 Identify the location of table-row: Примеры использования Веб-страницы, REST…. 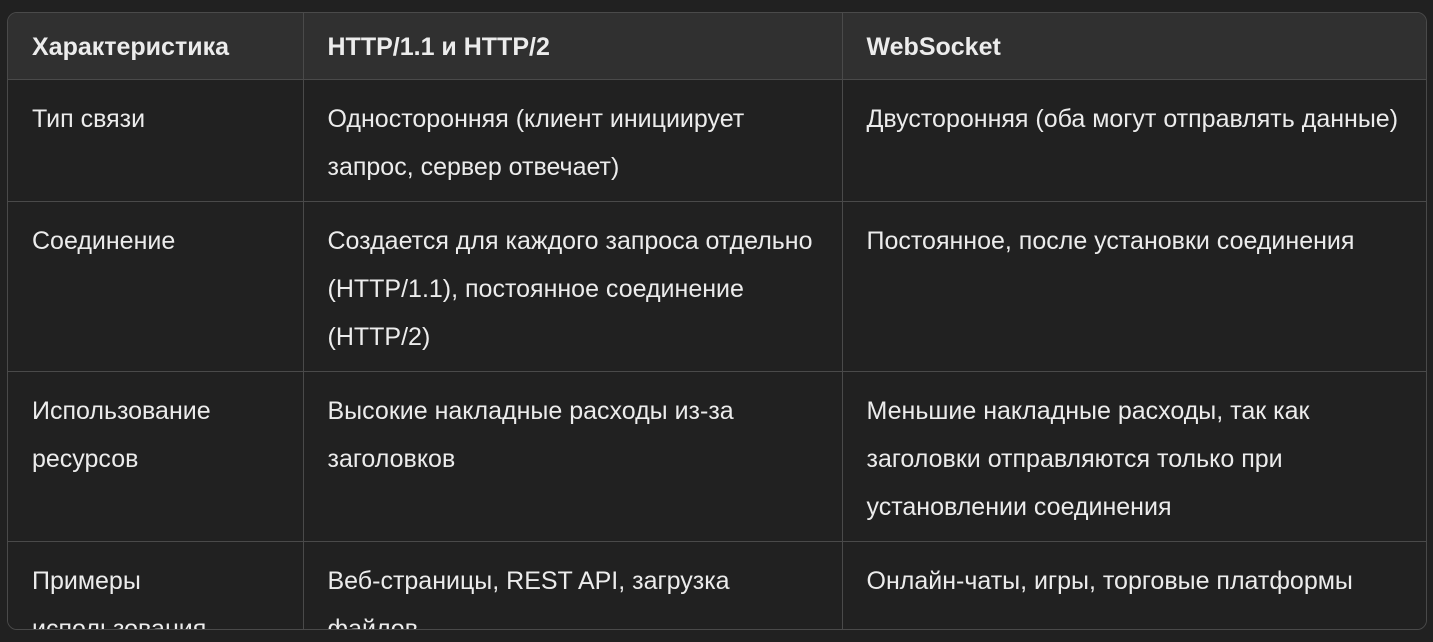
(717, 585).